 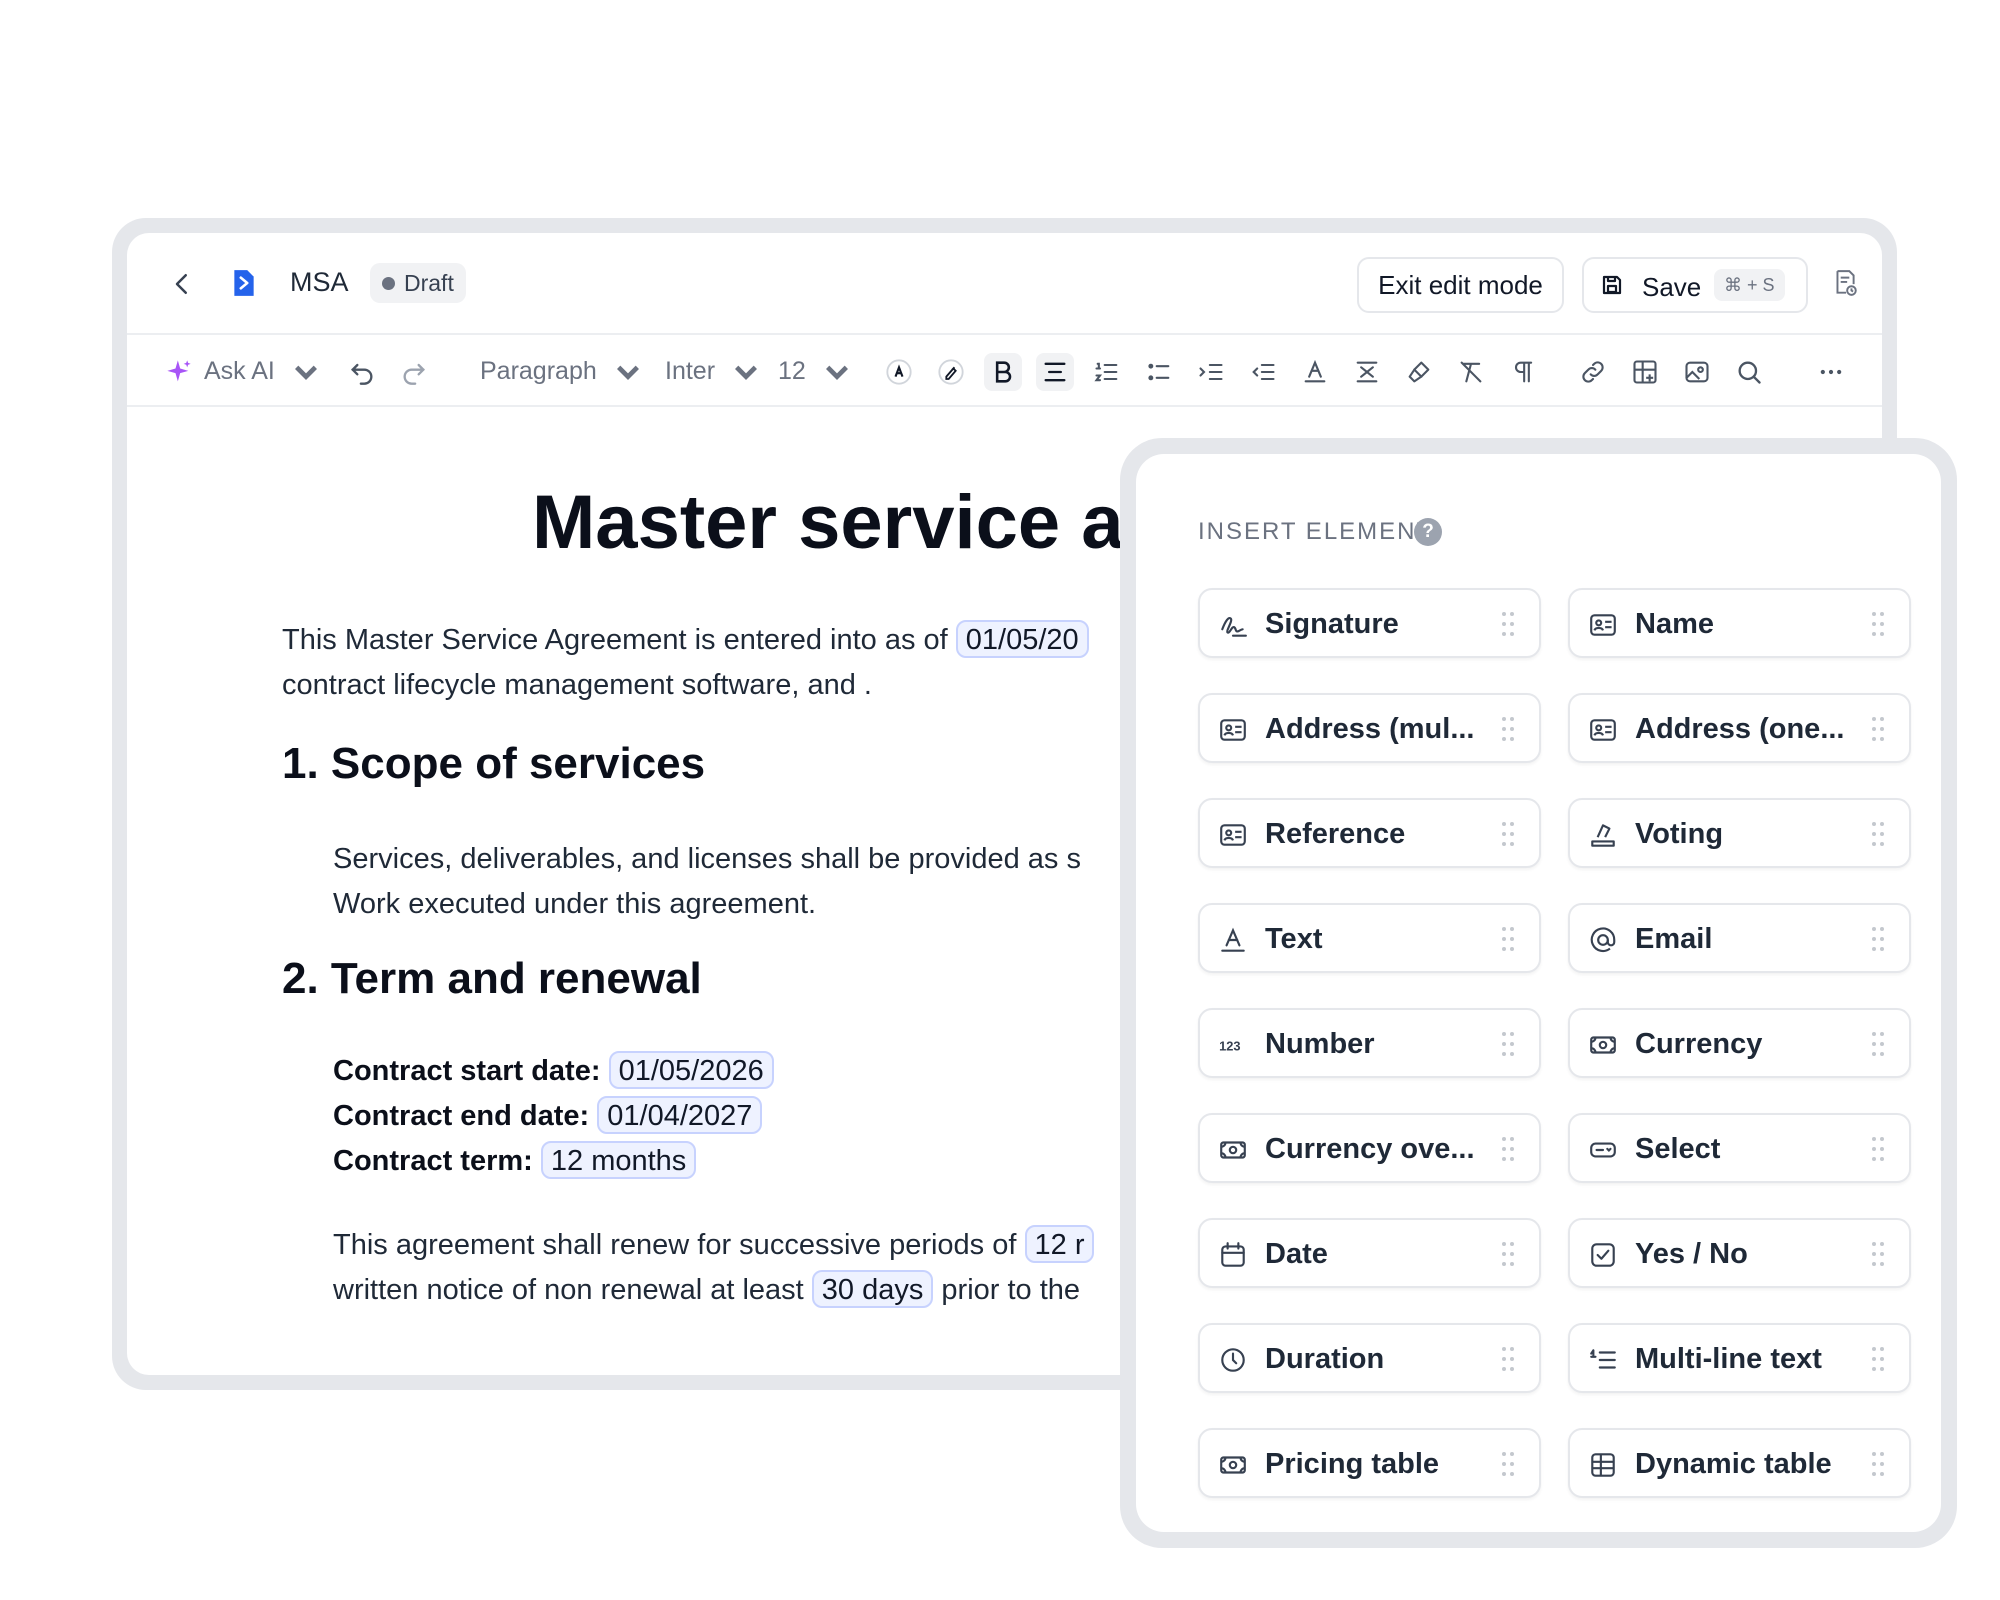 I want to click on element-card-email: Email, so click(x=1739, y=938).